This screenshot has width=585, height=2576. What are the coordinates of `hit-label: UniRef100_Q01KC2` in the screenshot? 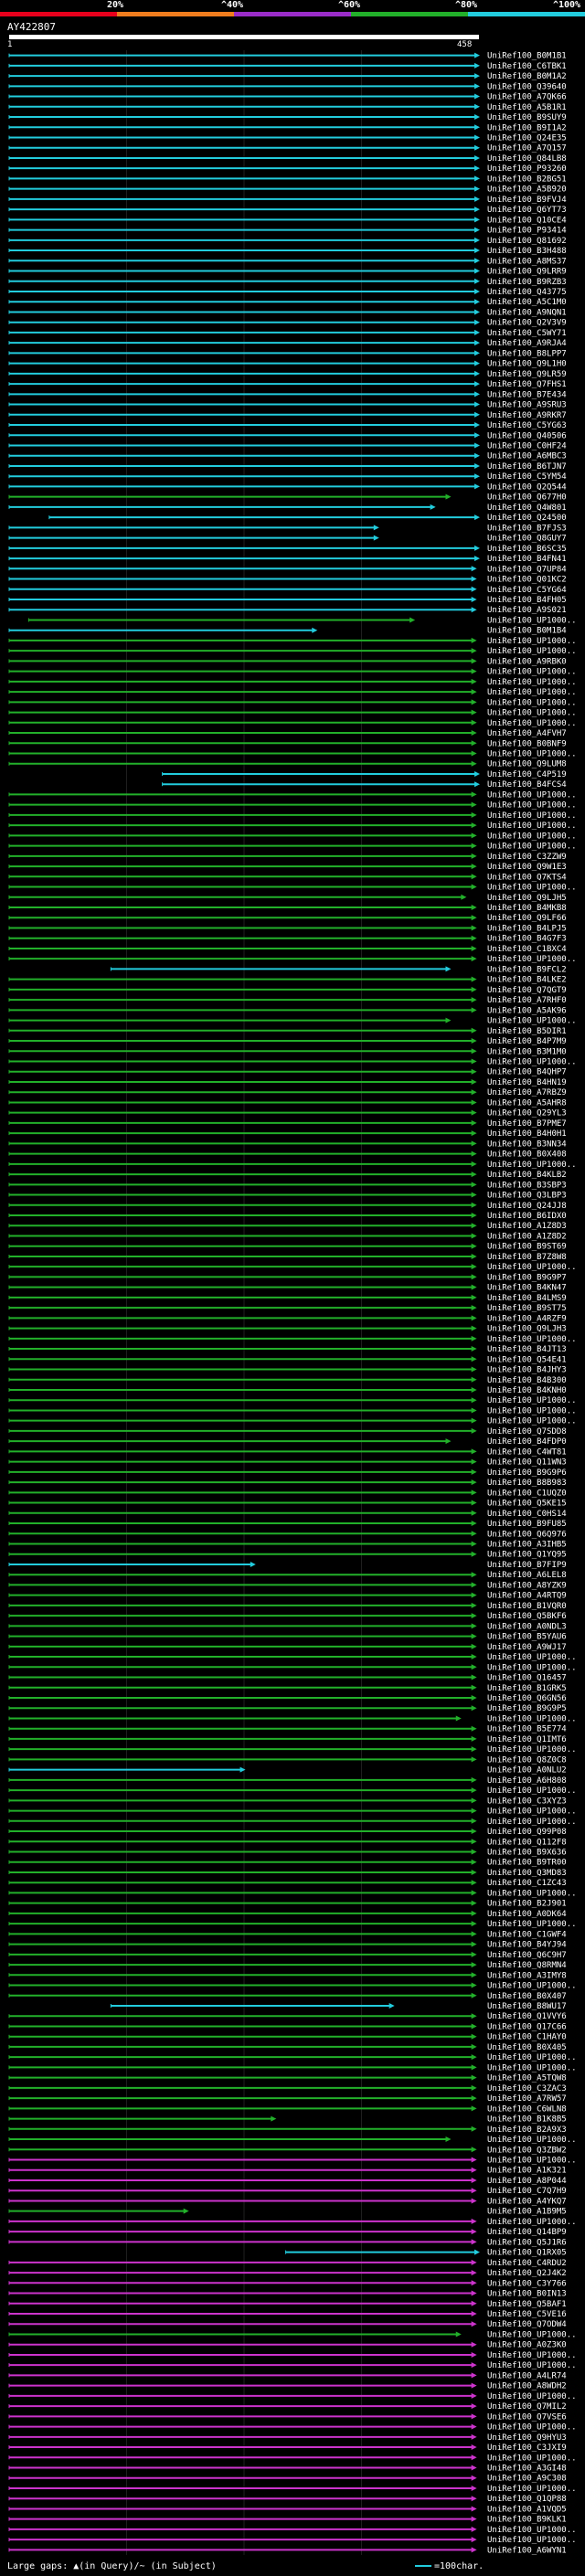 It's located at (527, 580).